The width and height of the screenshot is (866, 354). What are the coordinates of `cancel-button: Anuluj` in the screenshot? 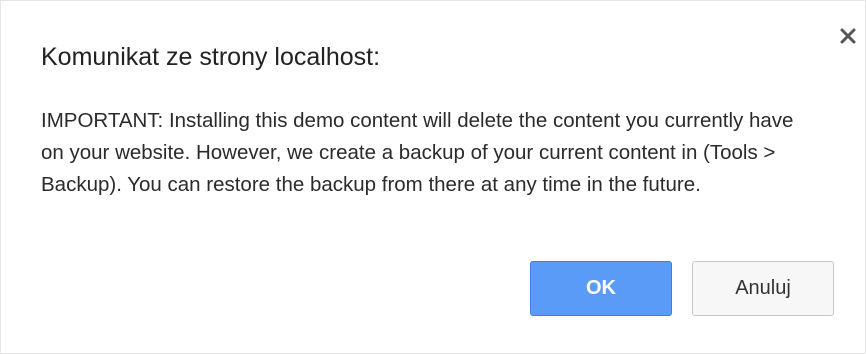 It's located at (763, 288).